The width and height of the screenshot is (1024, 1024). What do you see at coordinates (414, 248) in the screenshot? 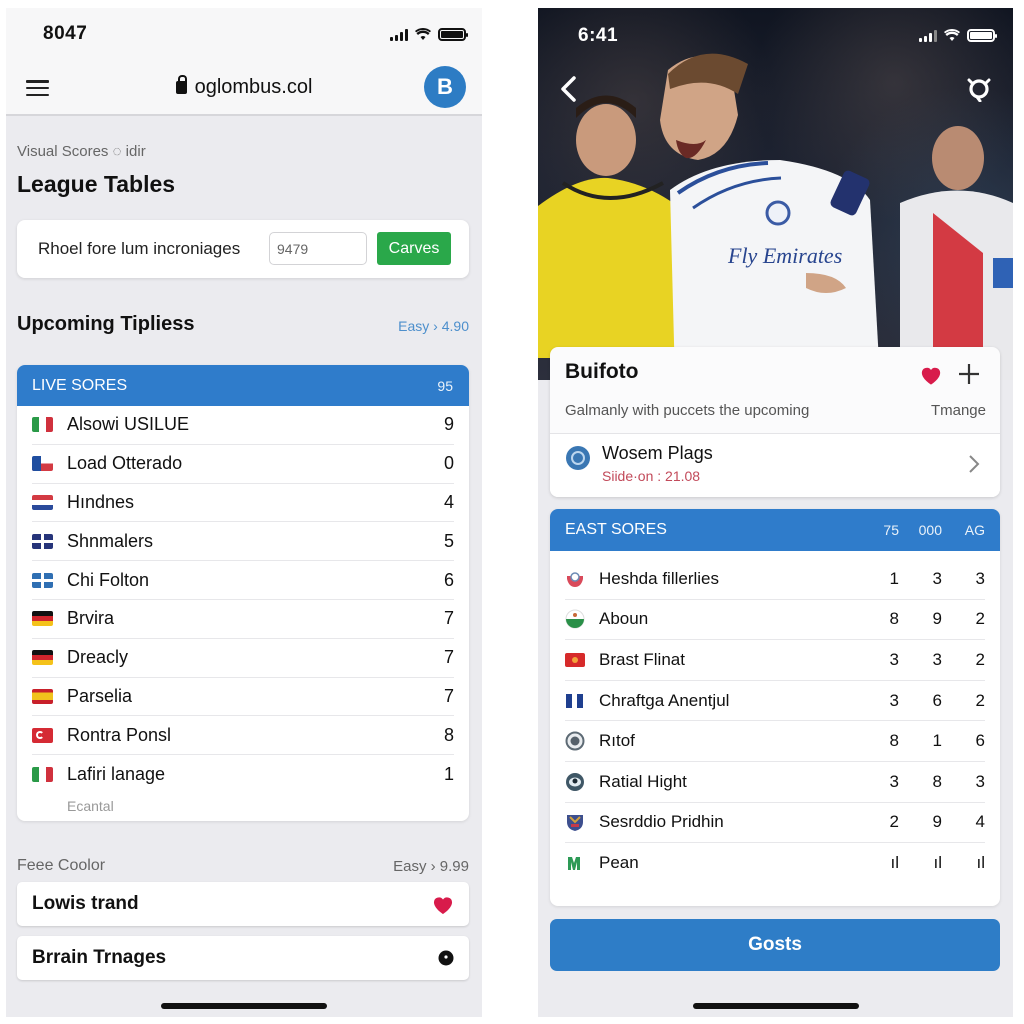
I see `quick-entry-button: Carves` at bounding box center [414, 248].